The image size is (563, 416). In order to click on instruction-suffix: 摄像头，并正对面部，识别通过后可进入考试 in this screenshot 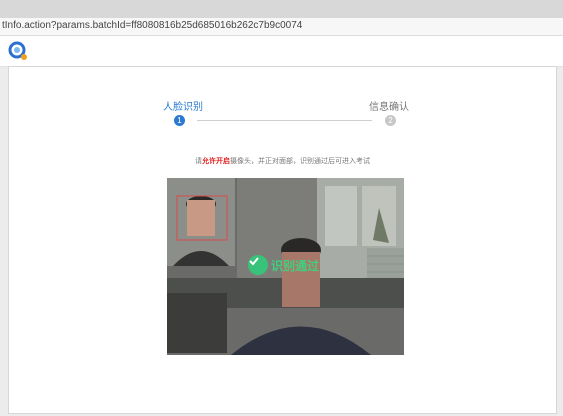, I will do `click(300, 161)`.